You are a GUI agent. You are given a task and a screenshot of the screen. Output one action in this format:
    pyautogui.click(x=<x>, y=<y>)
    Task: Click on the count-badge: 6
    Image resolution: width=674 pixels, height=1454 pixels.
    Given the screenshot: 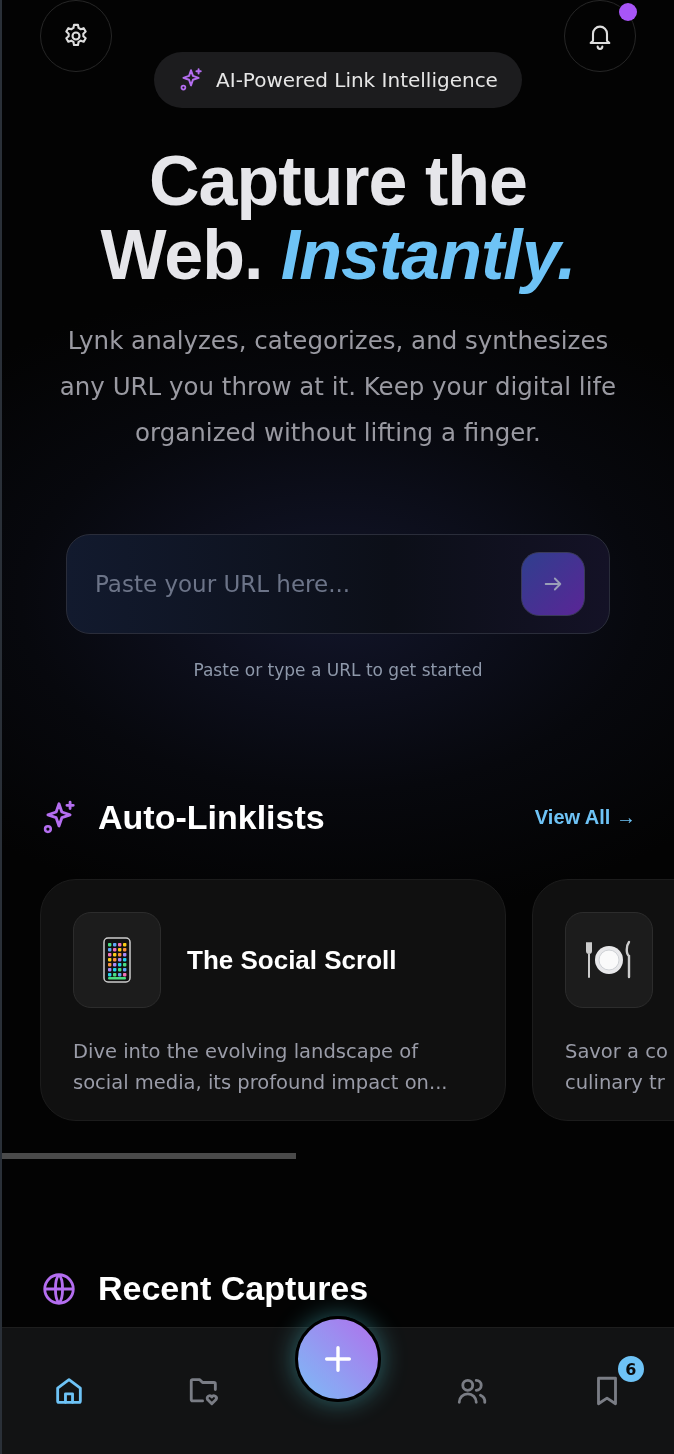 What is the action you would take?
    pyautogui.click(x=630, y=1369)
    